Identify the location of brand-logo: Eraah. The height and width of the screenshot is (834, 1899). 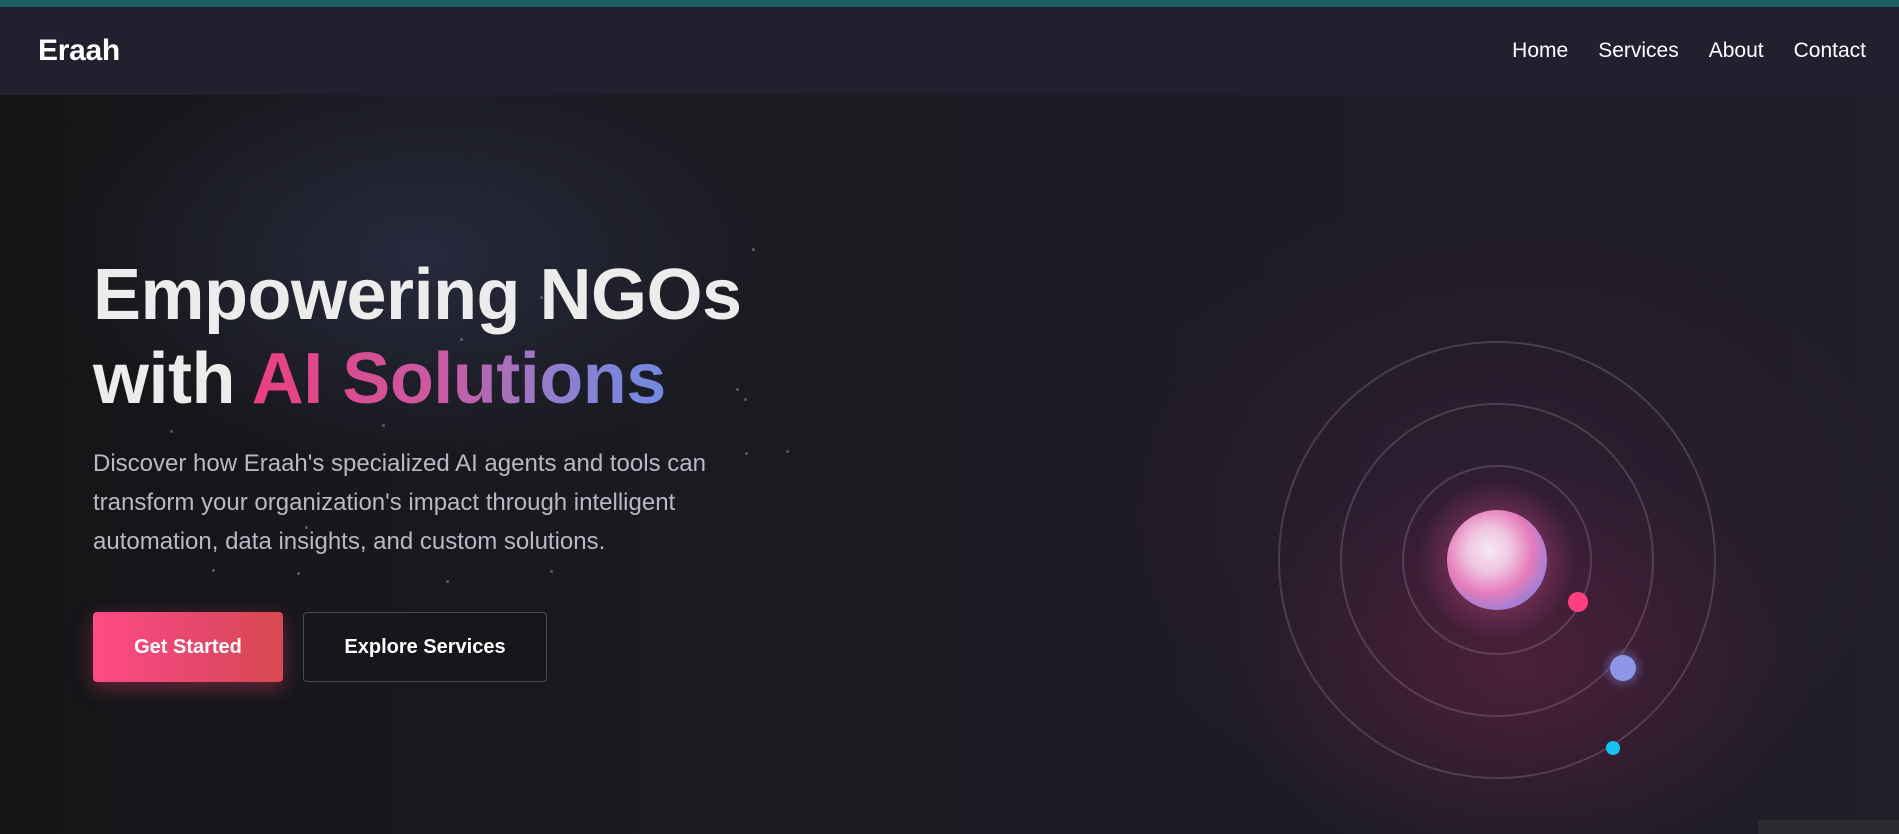
(79, 51).